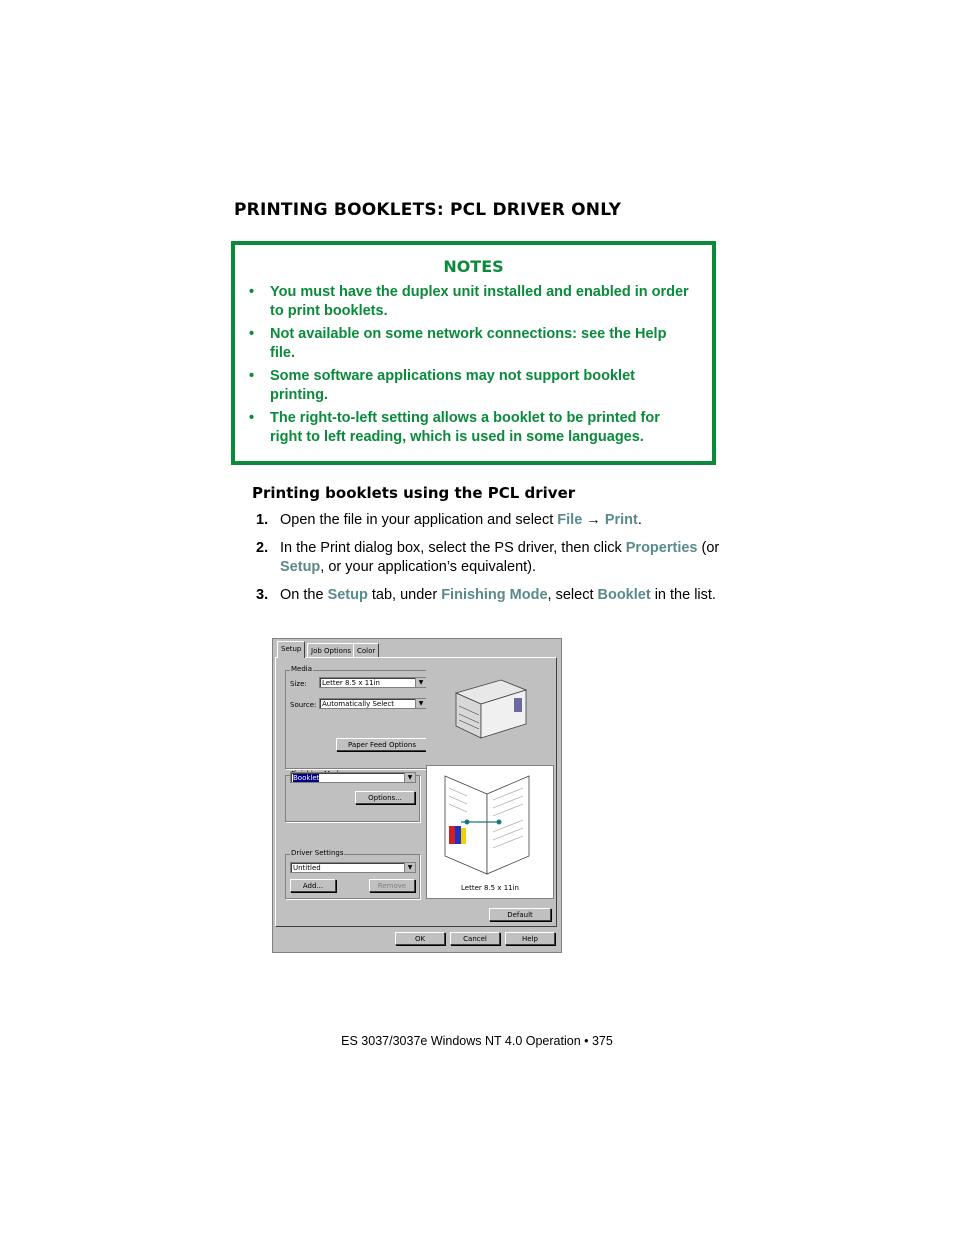  Describe the element at coordinates (404, 595) in the screenshot. I see `step-text: tab, under` at that location.